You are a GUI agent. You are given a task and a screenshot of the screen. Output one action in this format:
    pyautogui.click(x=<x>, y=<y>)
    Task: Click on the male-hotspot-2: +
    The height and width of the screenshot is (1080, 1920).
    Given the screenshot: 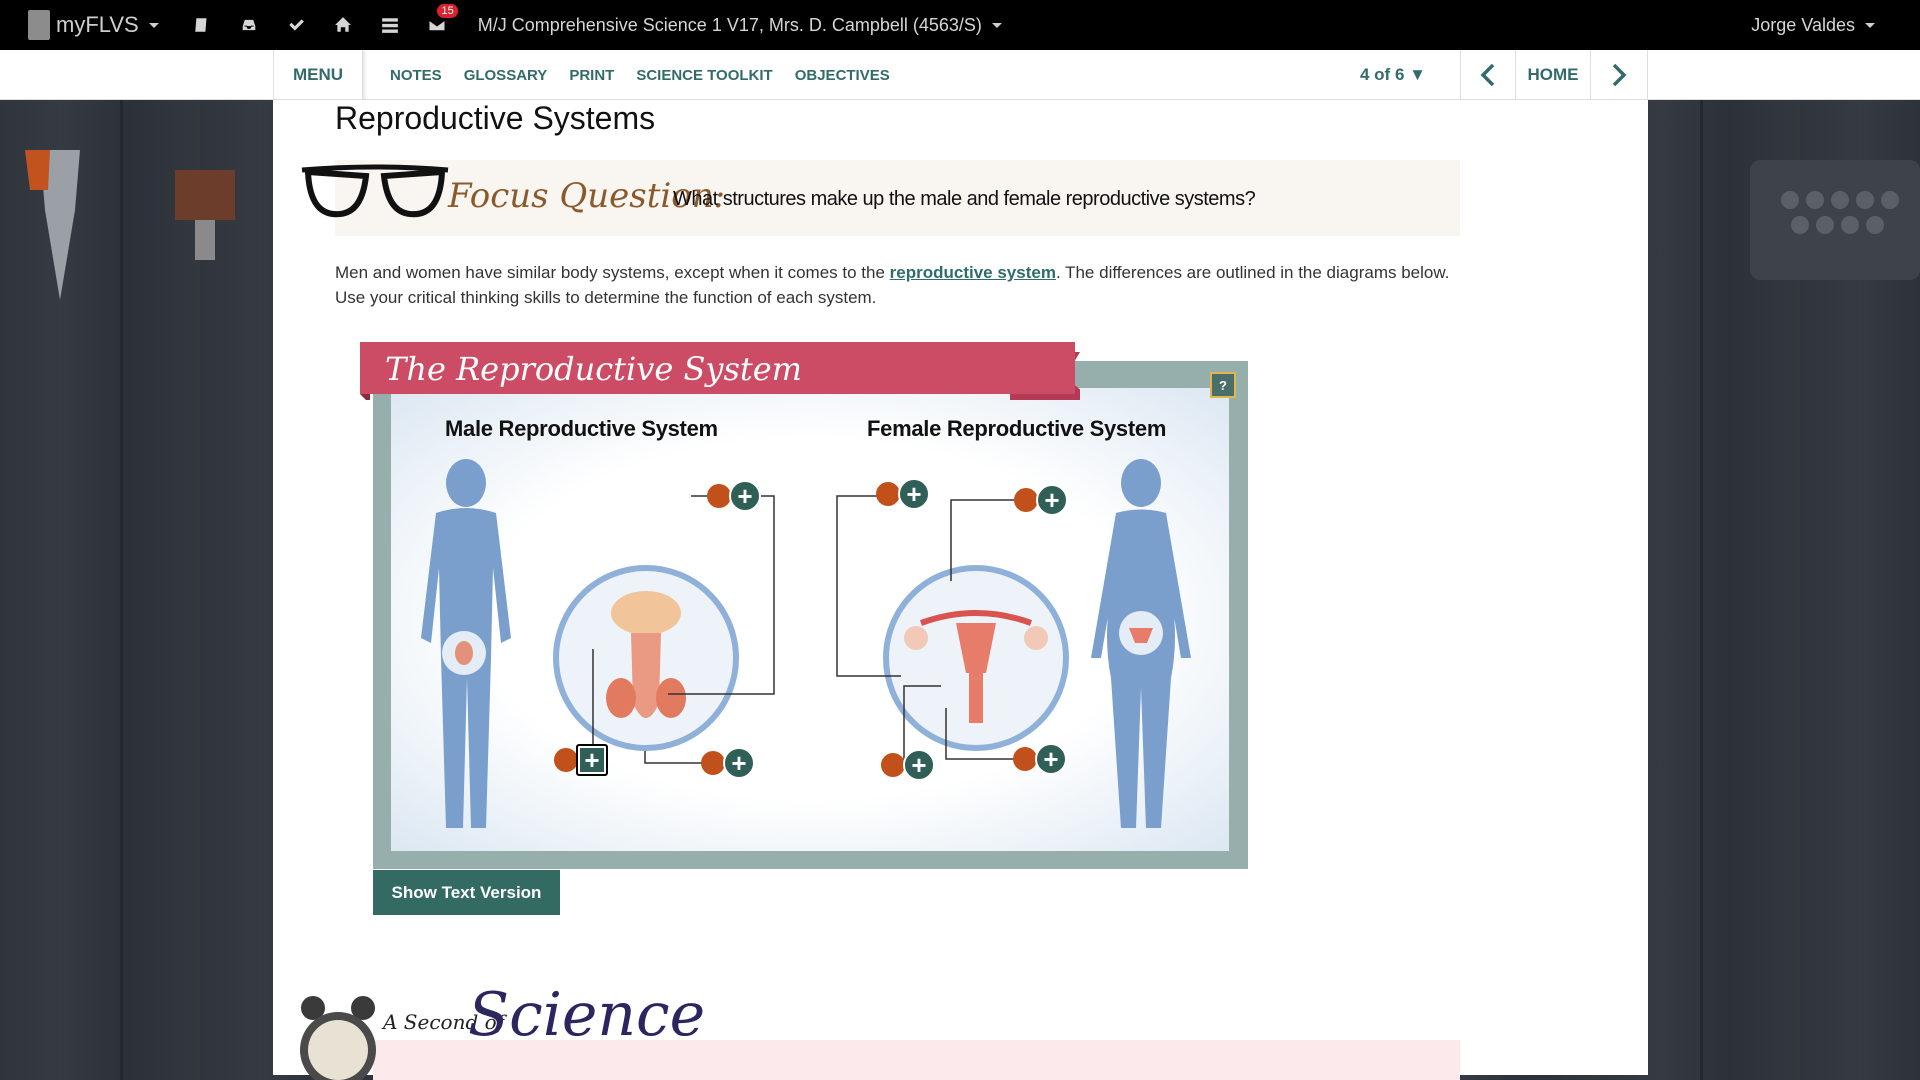 What is the action you would take?
    pyautogui.click(x=581, y=760)
    